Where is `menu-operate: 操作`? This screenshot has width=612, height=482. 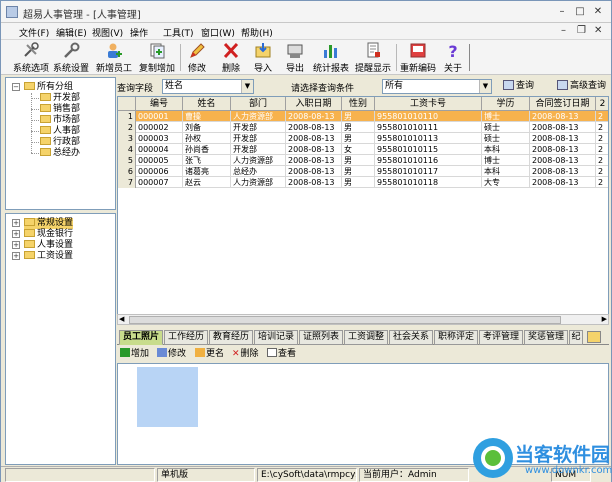 menu-operate: 操作 is located at coordinates (139, 32).